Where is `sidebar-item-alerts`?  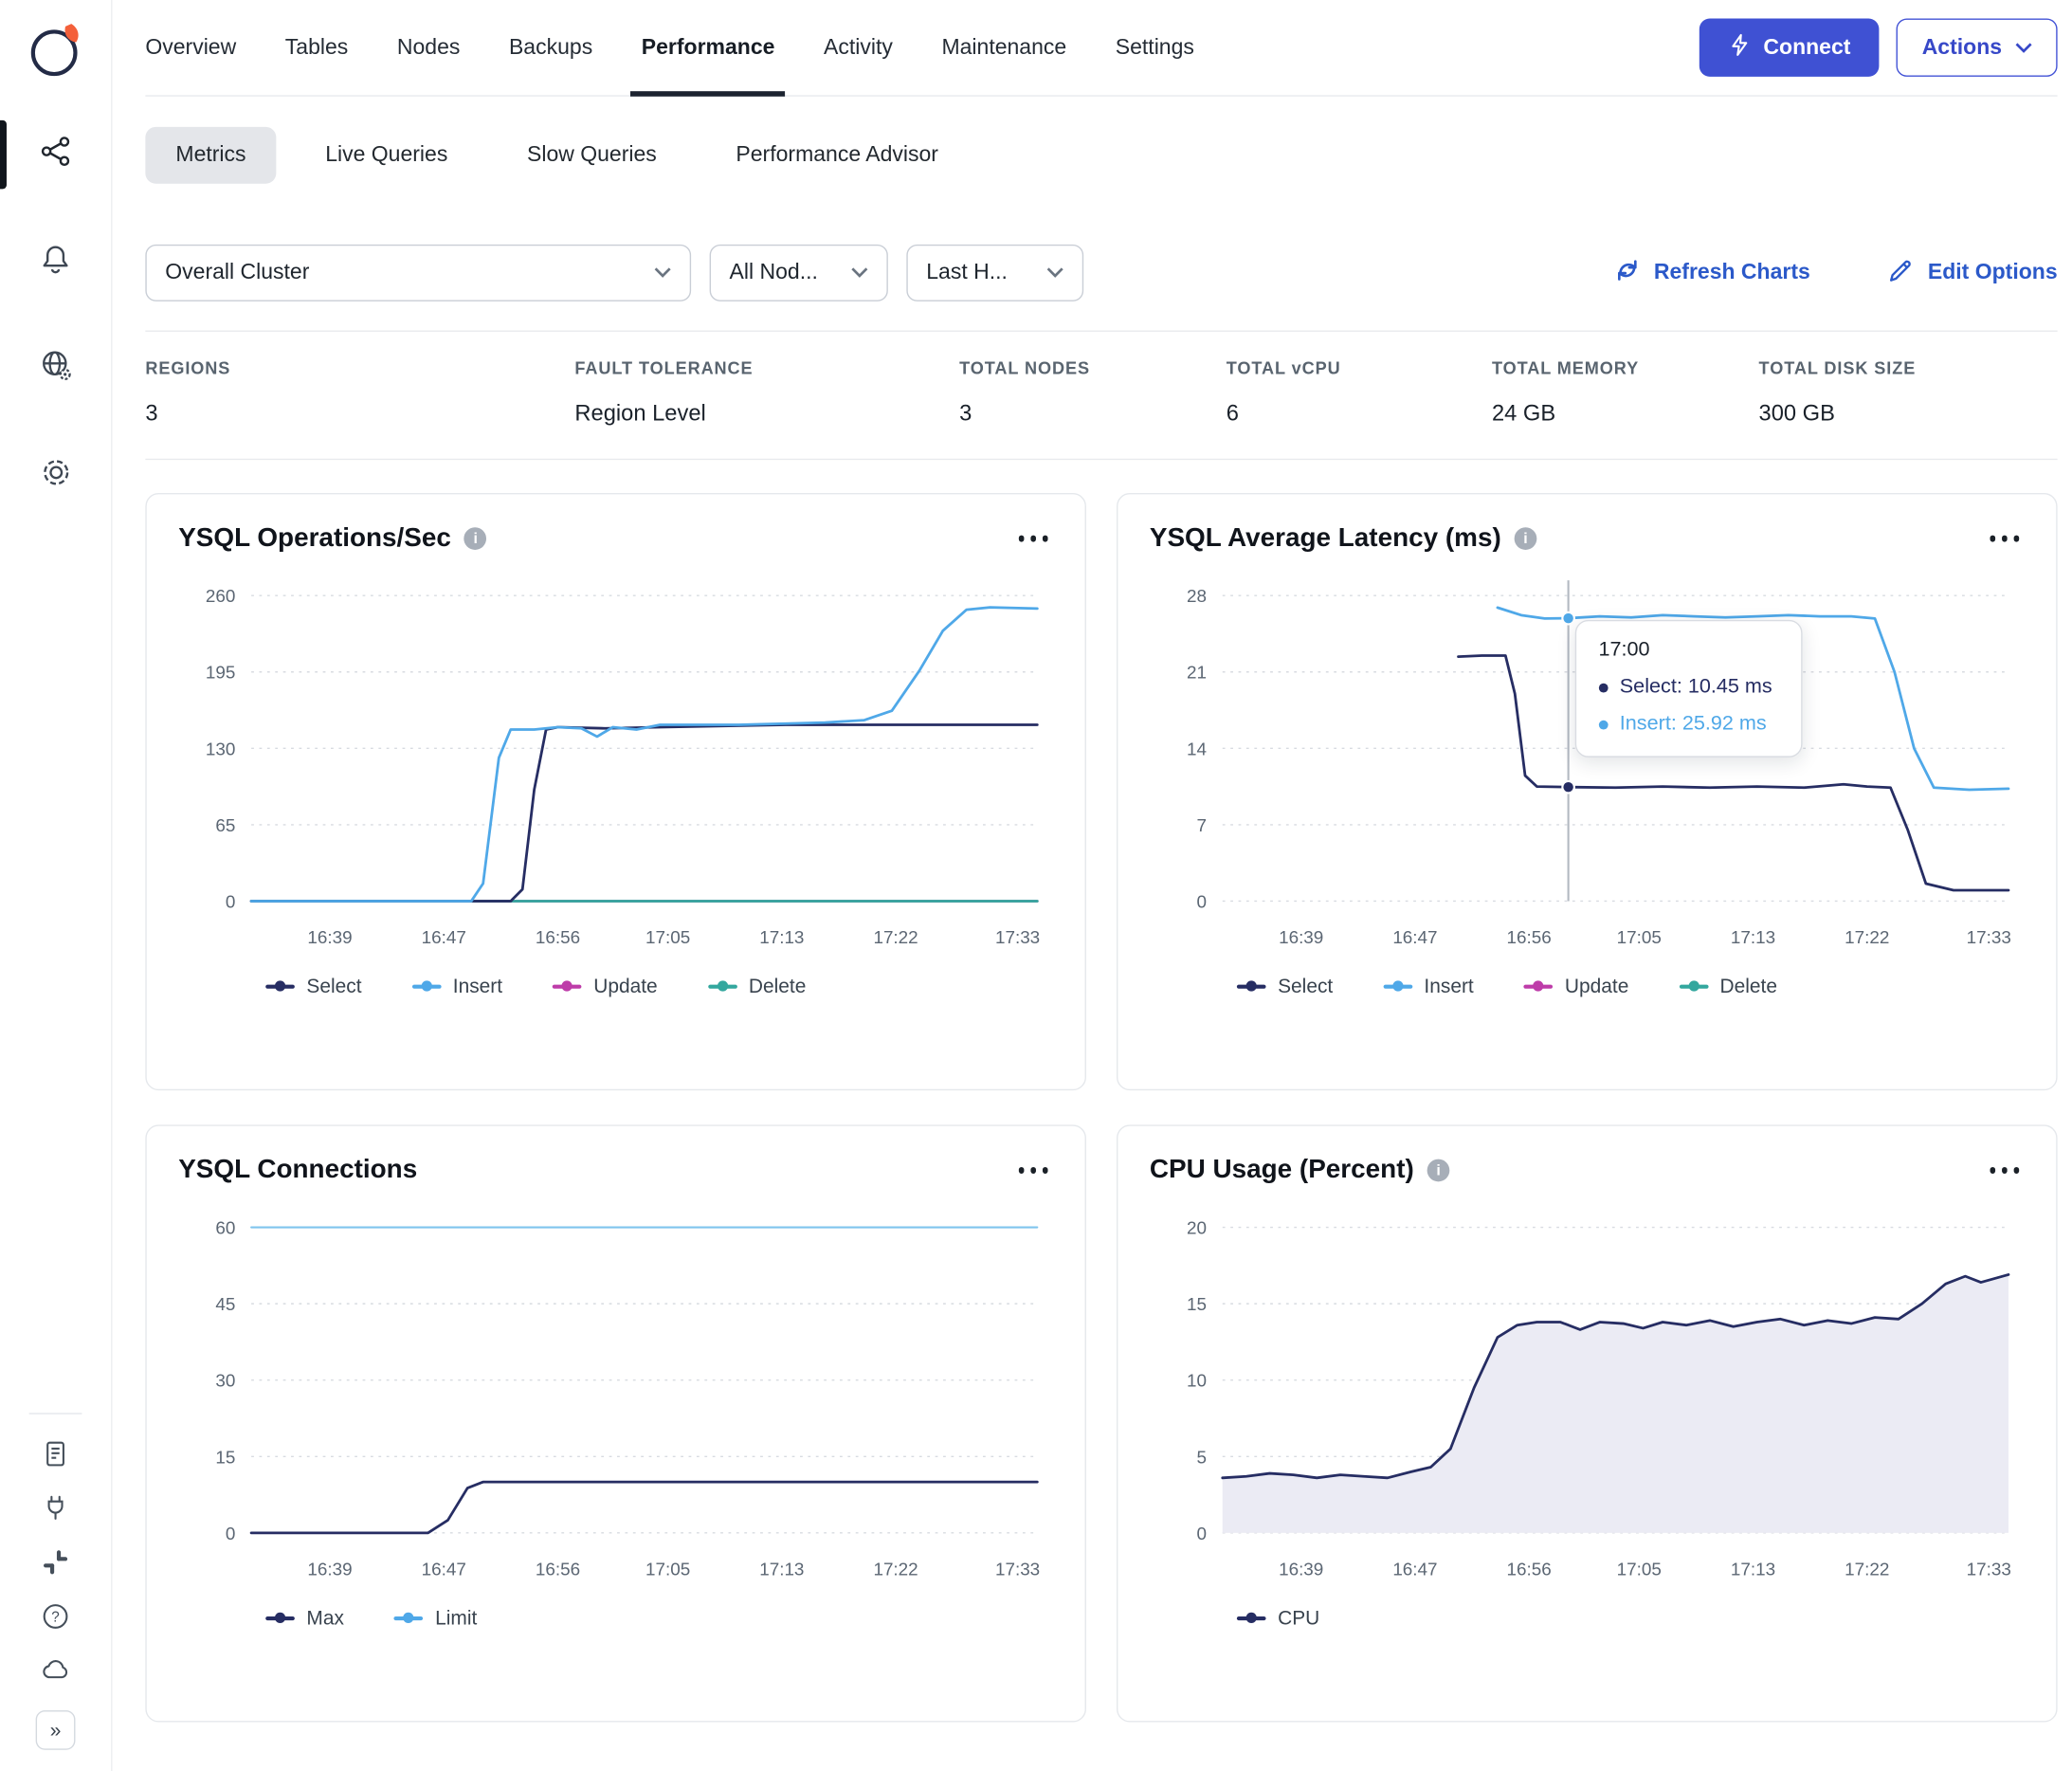
sidebar-item-alerts is located at coordinates (55, 262).